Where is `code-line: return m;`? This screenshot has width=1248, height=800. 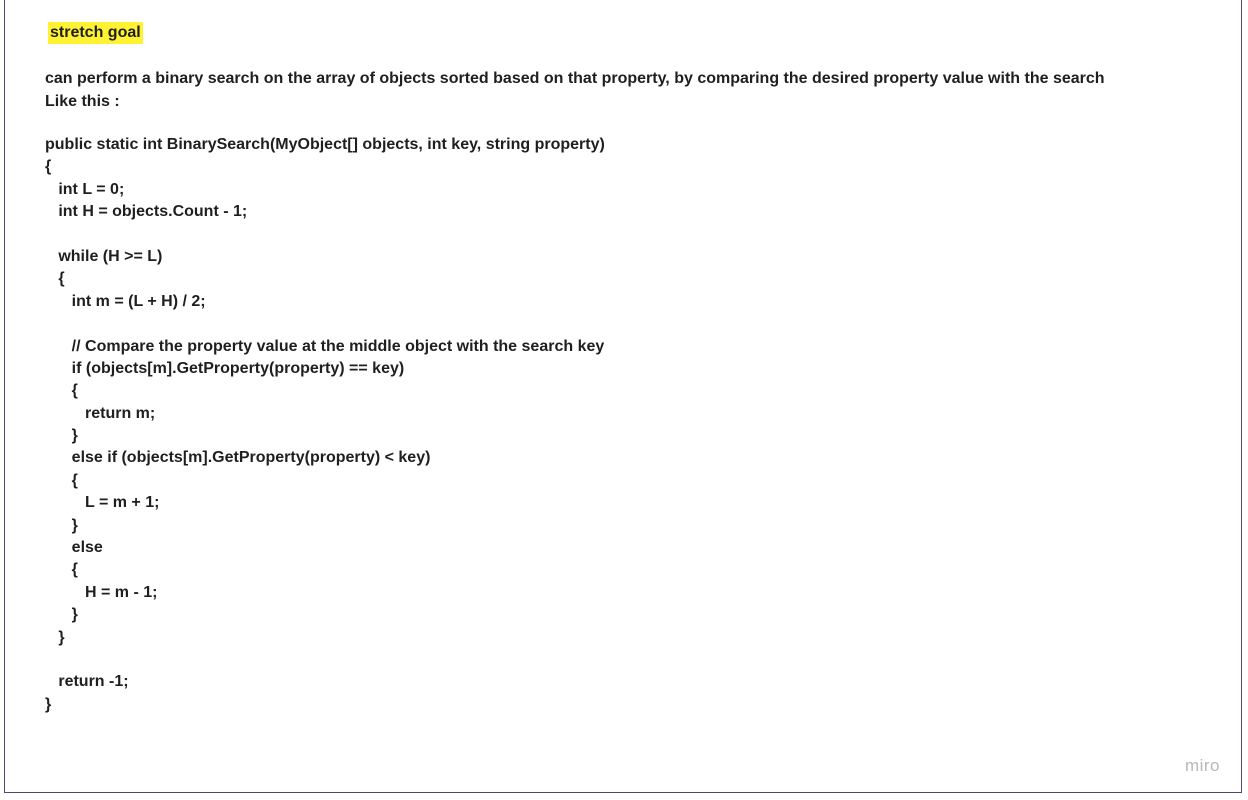
code-line: return m; is located at coordinates (100, 413).